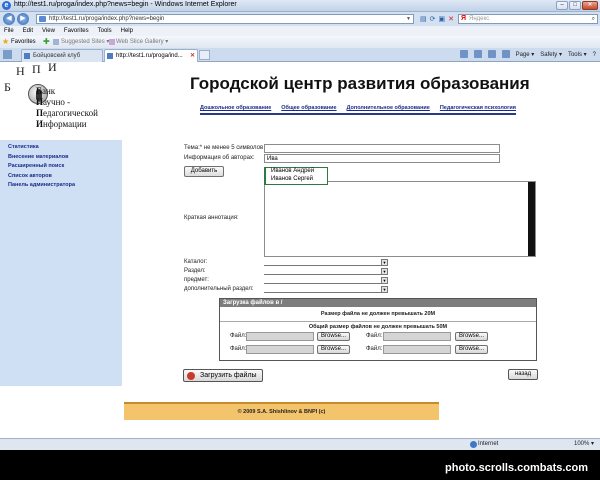 This screenshot has height=480, width=600. Describe the element at coordinates (65, 177) in the screenshot. I see `sidebar-item-authors: Список авторов` at that location.